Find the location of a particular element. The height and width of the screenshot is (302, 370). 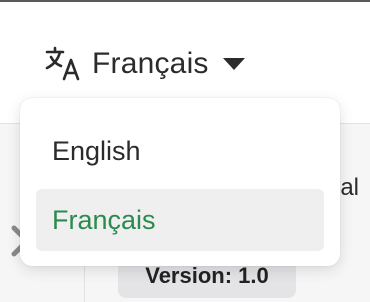

translate-icon is located at coordinates (62, 63).